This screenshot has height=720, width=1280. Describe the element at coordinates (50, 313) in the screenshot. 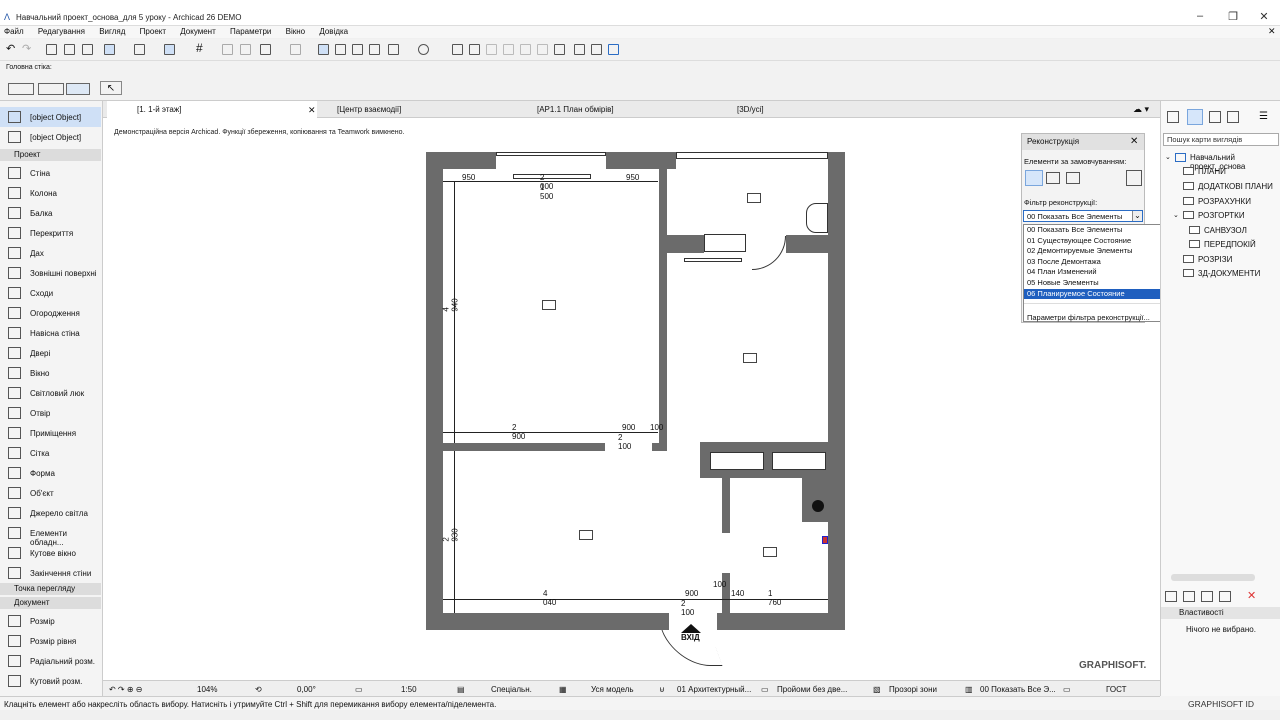

I see `tool-огородження: Огородження` at that location.